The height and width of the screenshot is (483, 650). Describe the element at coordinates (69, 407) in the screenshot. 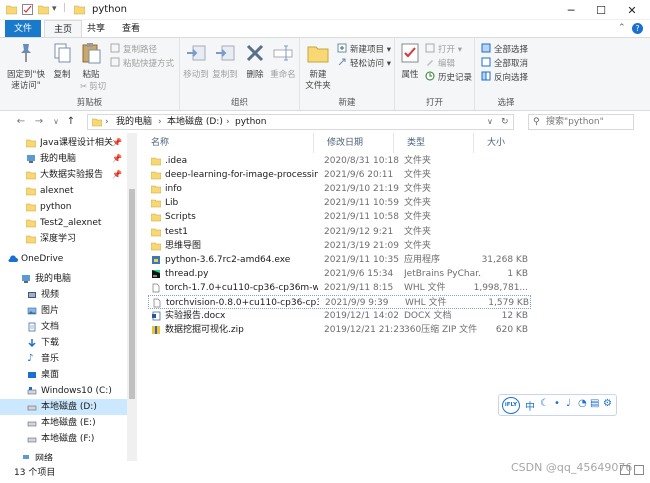

I see `nav-label: 本地磁盘 (D:)` at that location.